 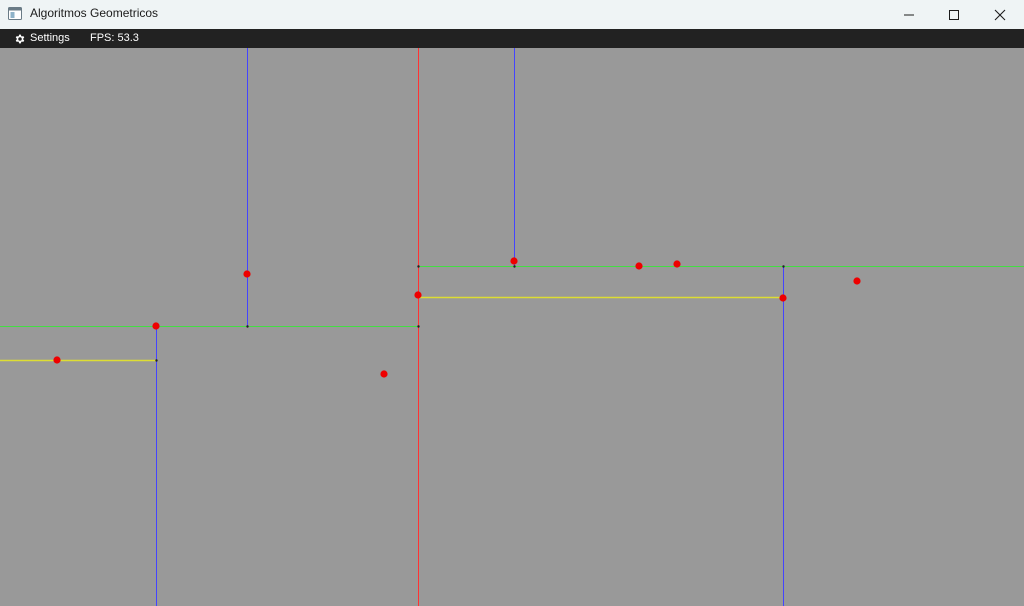 I want to click on fps-counter: FPS: 53.3, so click(x=114, y=38).